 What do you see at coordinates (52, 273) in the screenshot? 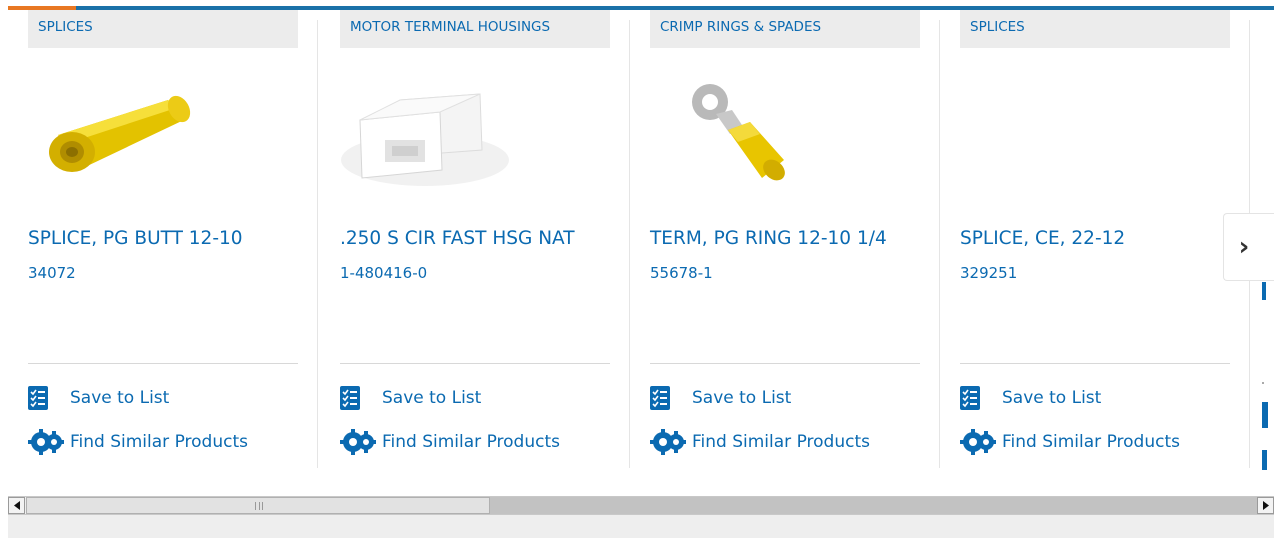
I see `product-part-number: 34072` at bounding box center [52, 273].